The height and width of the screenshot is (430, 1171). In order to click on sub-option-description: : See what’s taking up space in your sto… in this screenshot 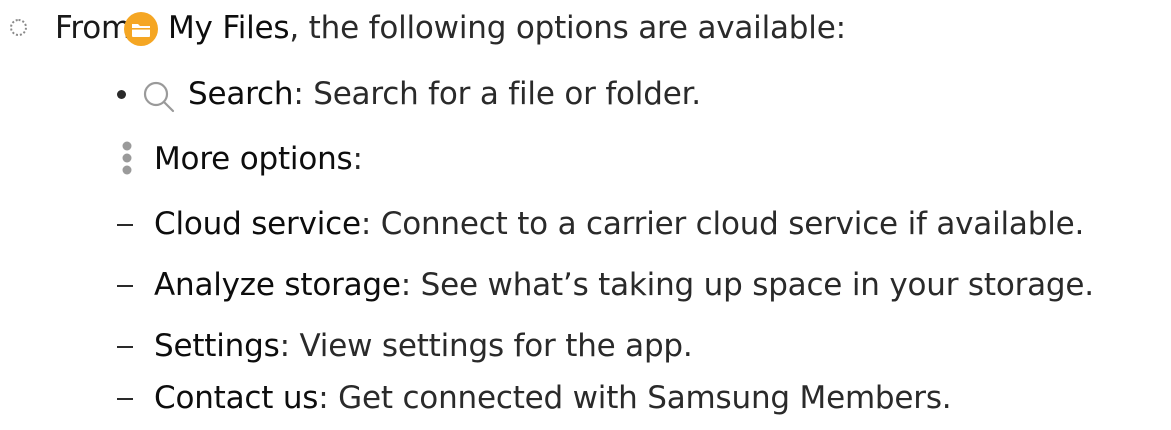, I will do `click(747, 285)`.